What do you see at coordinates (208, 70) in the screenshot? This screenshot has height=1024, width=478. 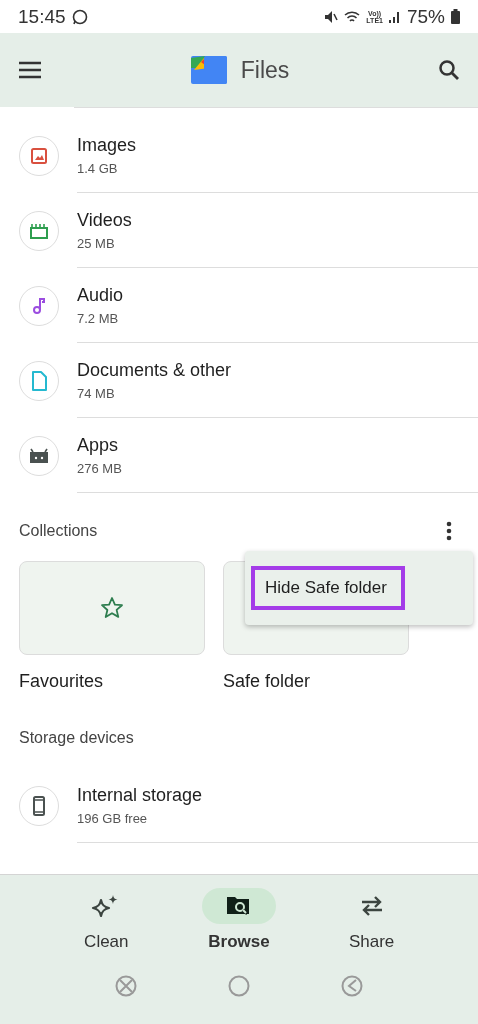 I see `folder-logo-icon` at bounding box center [208, 70].